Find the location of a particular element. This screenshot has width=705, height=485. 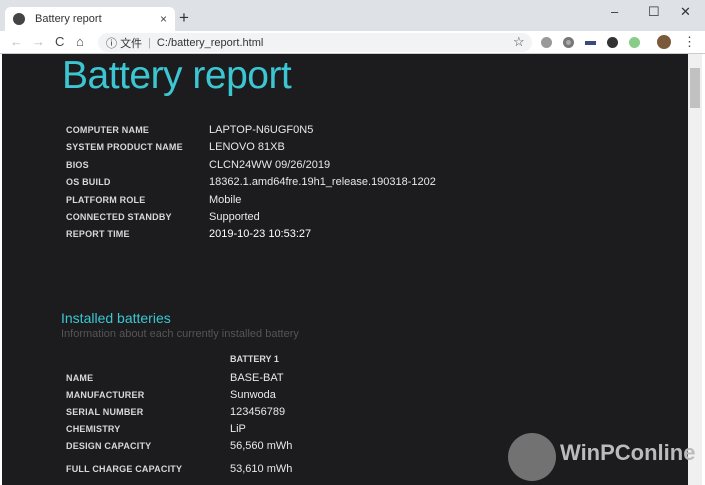

row-value: BASE-BAT is located at coordinates (257, 377).